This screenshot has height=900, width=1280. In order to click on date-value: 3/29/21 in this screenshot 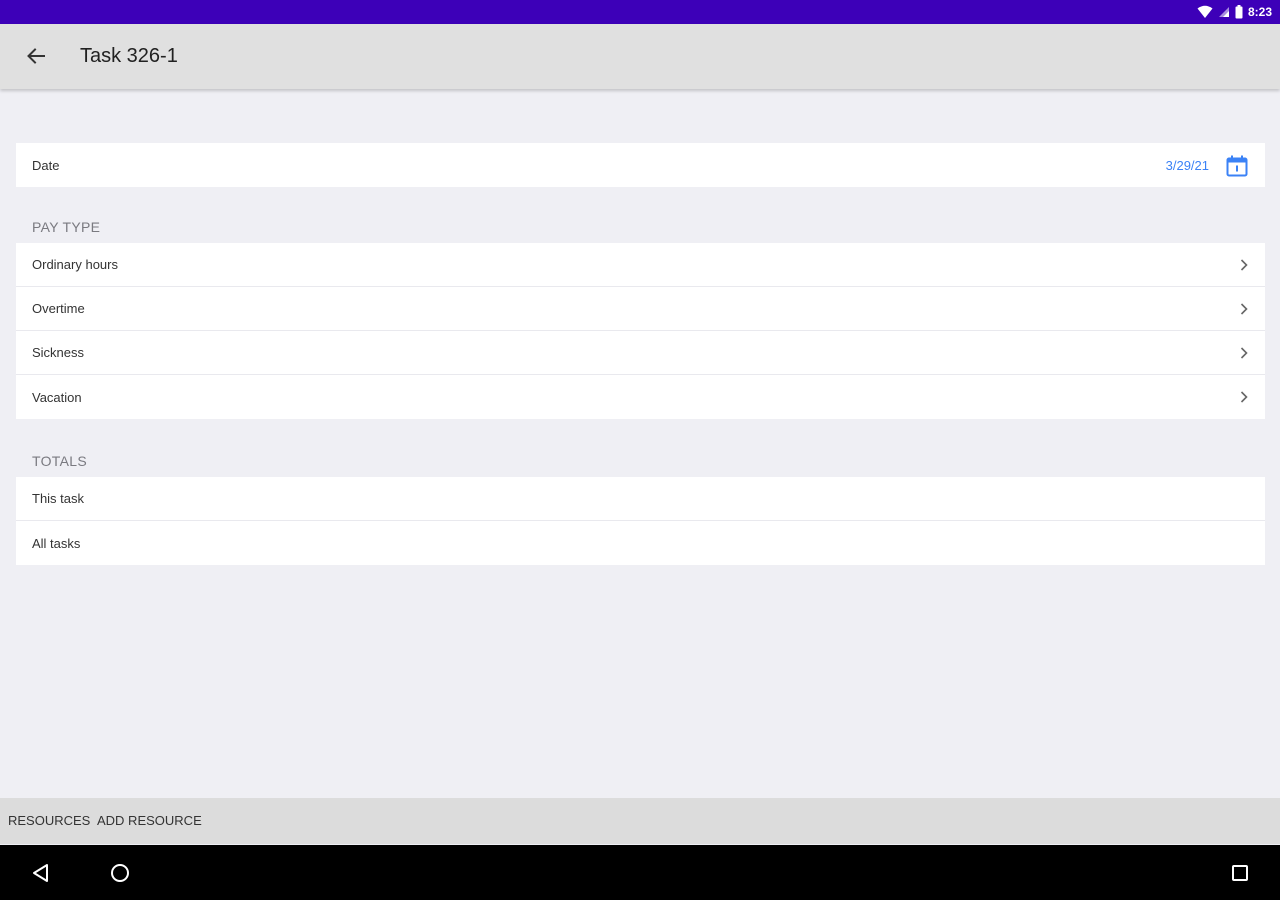, I will do `click(1187, 165)`.